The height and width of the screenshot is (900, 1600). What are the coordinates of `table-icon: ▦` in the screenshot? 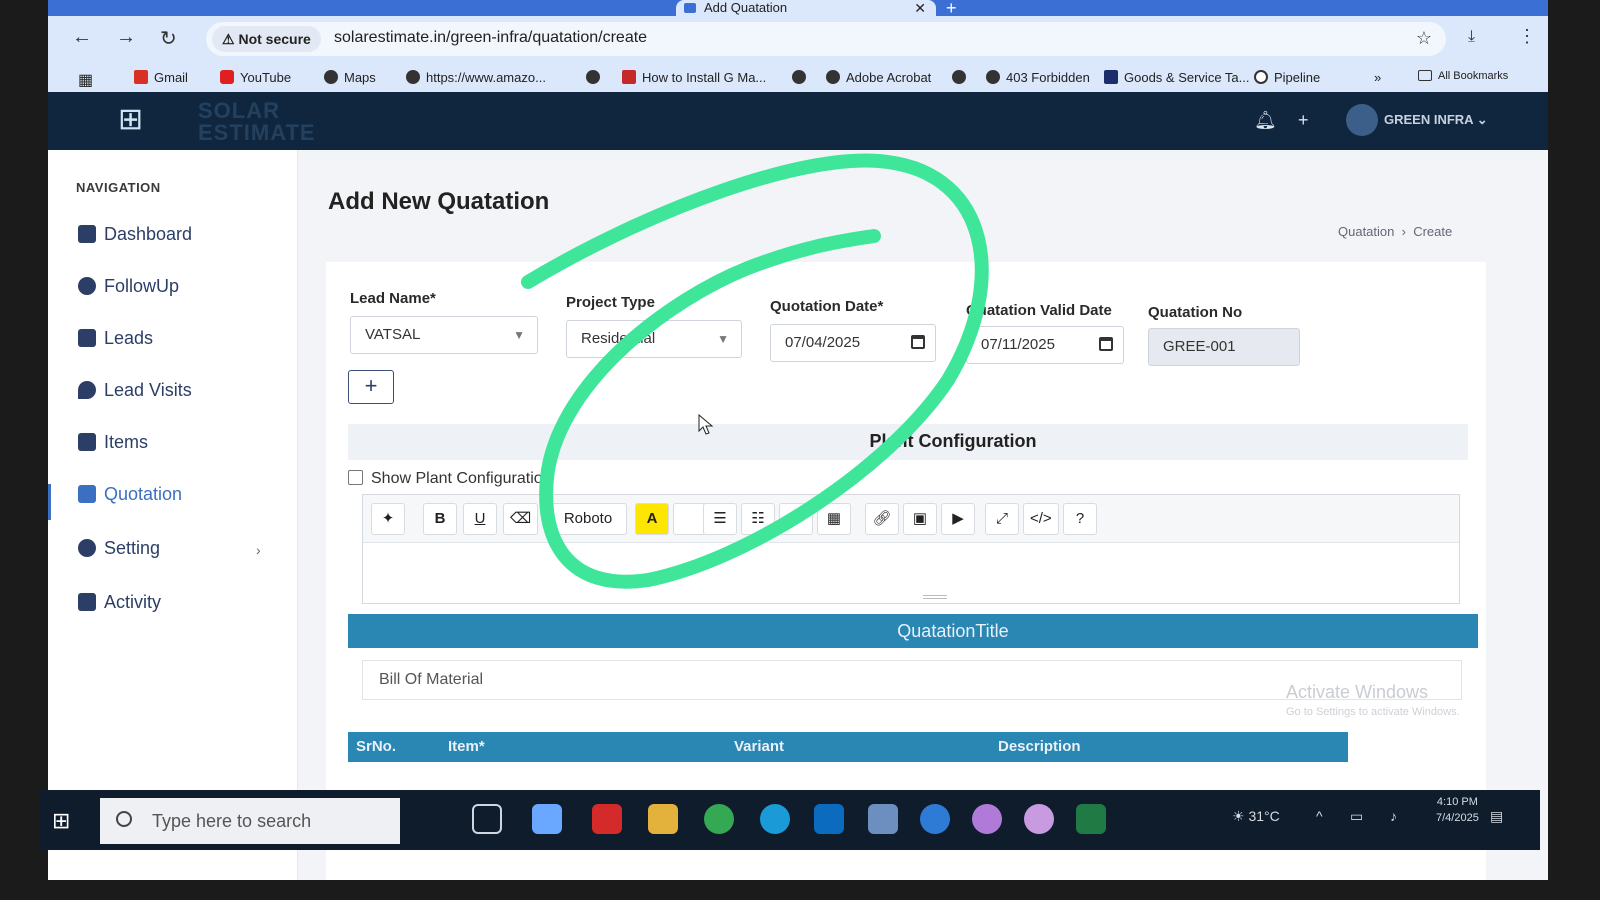 It's located at (834, 519).